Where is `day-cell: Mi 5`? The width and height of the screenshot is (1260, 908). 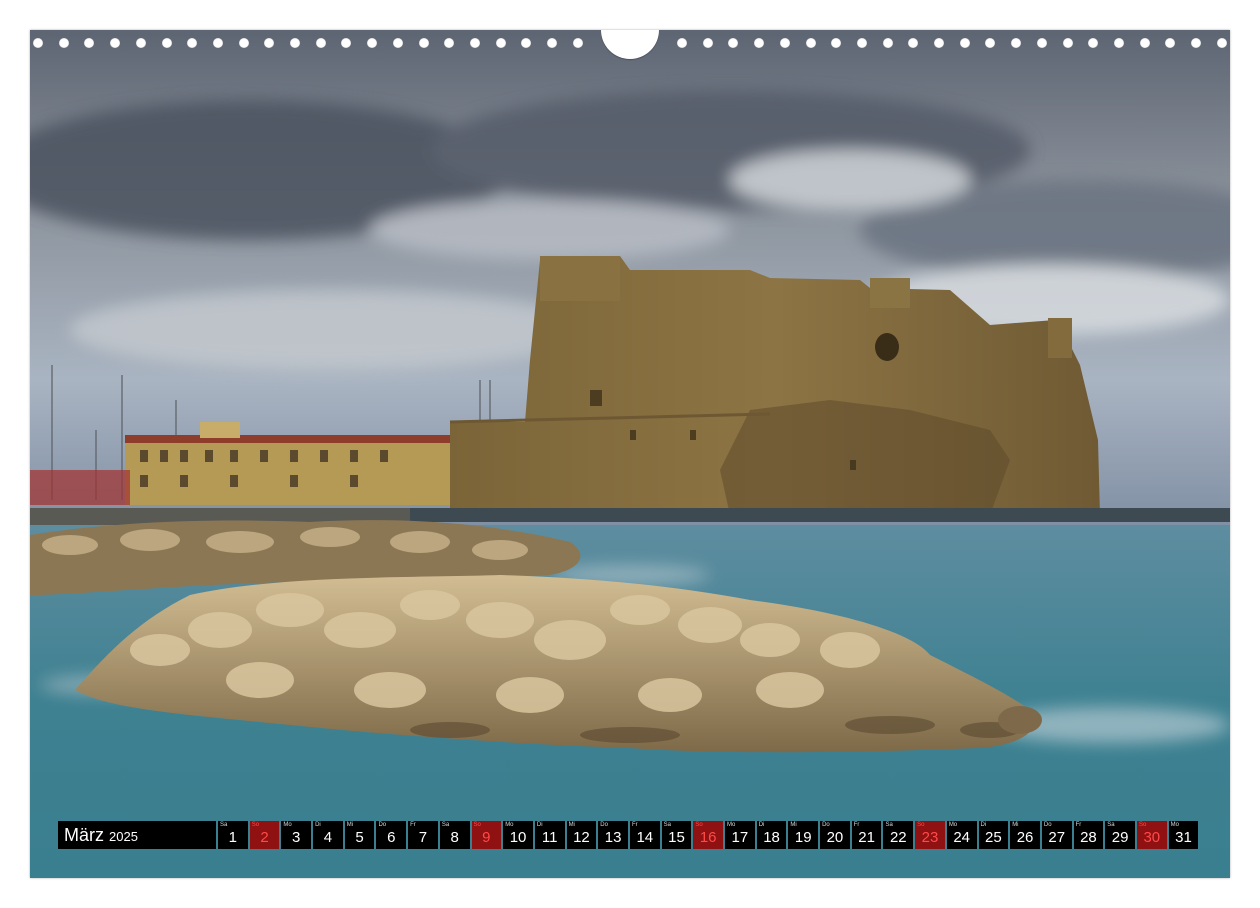 day-cell: Mi 5 is located at coordinates (359, 835).